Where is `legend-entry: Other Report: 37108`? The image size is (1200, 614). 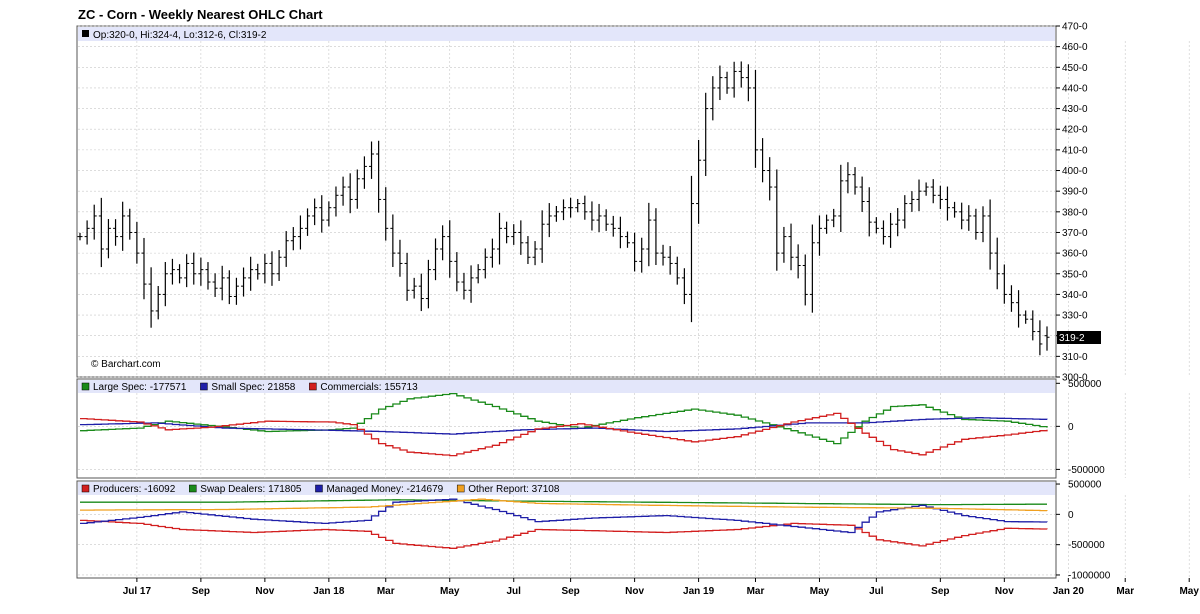
legend-entry: Other Report: 37108 is located at coordinates (514, 489).